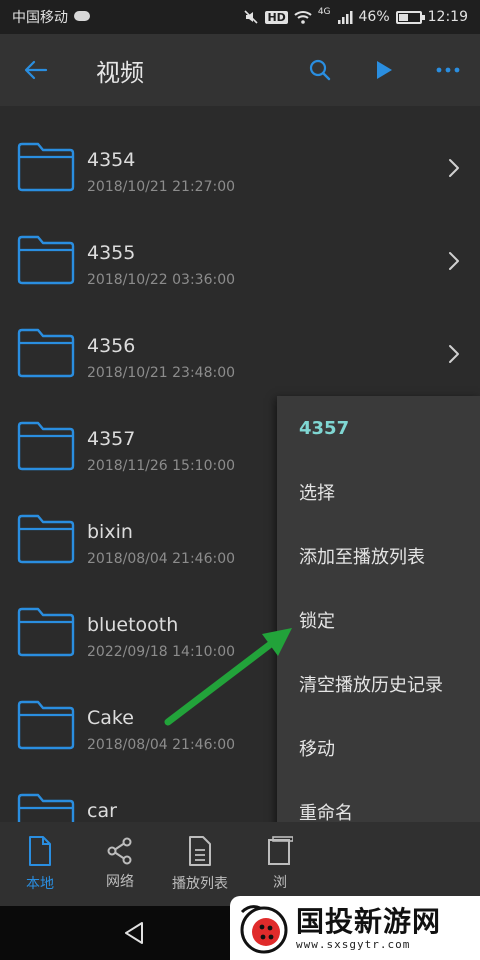 Image resolution: width=480 pixels, height=960 pixels. I want to click on menu-item: 锁定, so click(378, 620).